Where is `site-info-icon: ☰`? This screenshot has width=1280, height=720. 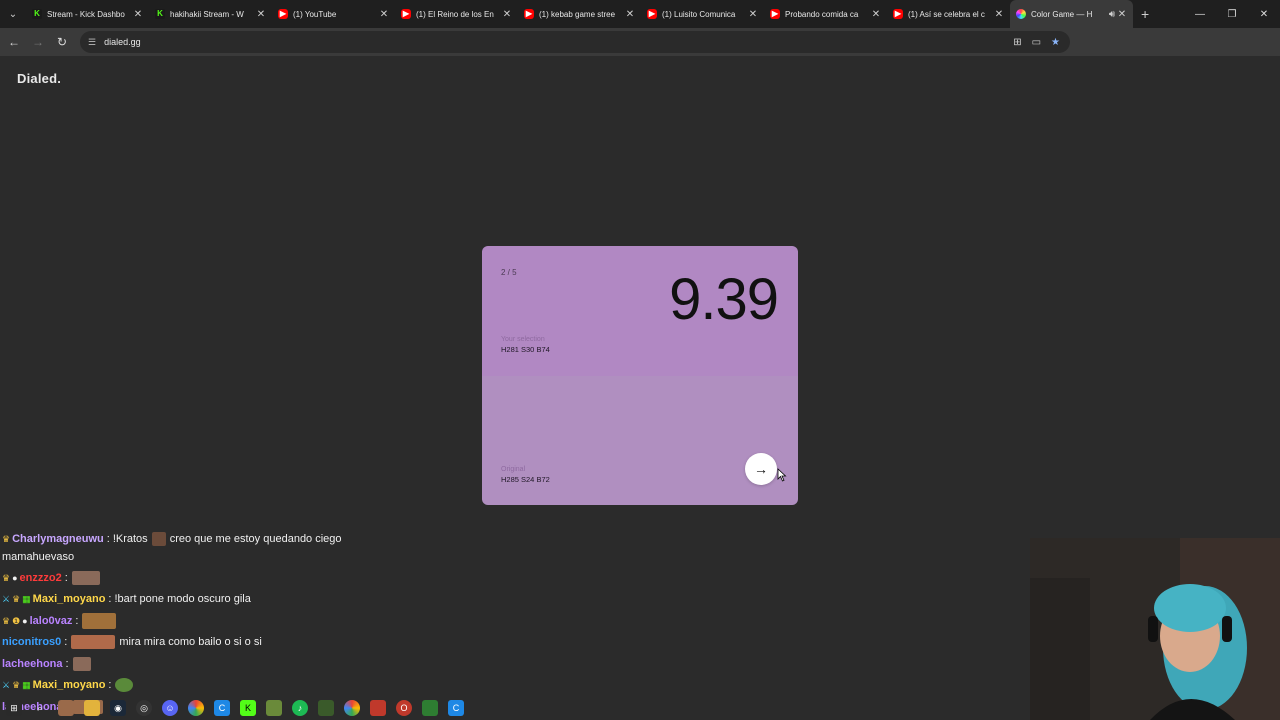 site-info-icon: ☰ is located at coordinates (92, 42).